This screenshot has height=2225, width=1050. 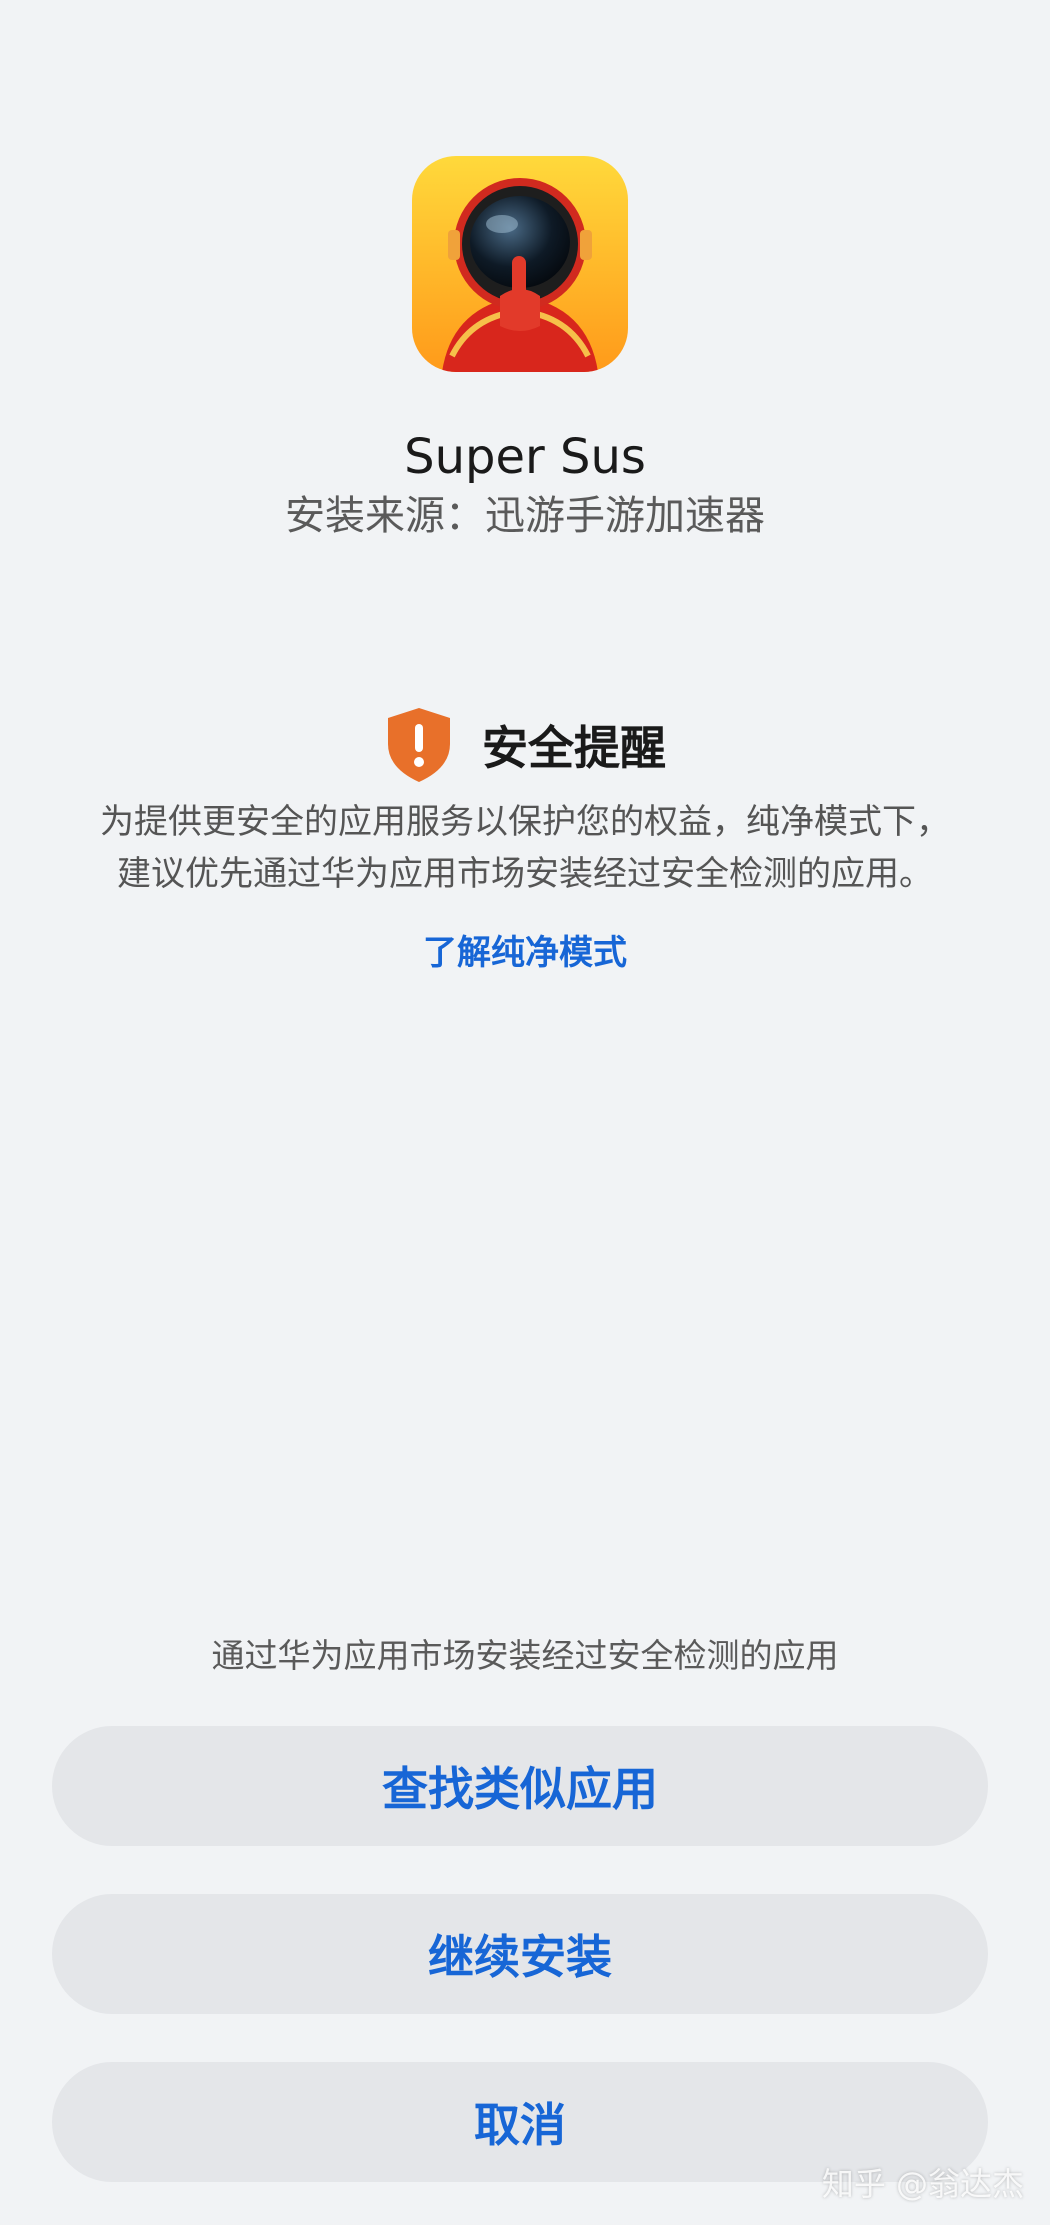 What do you see at coordinates (525, 457) in the screenshot?
I see `app-name: Super Sus` at bounding box center [525, 457].